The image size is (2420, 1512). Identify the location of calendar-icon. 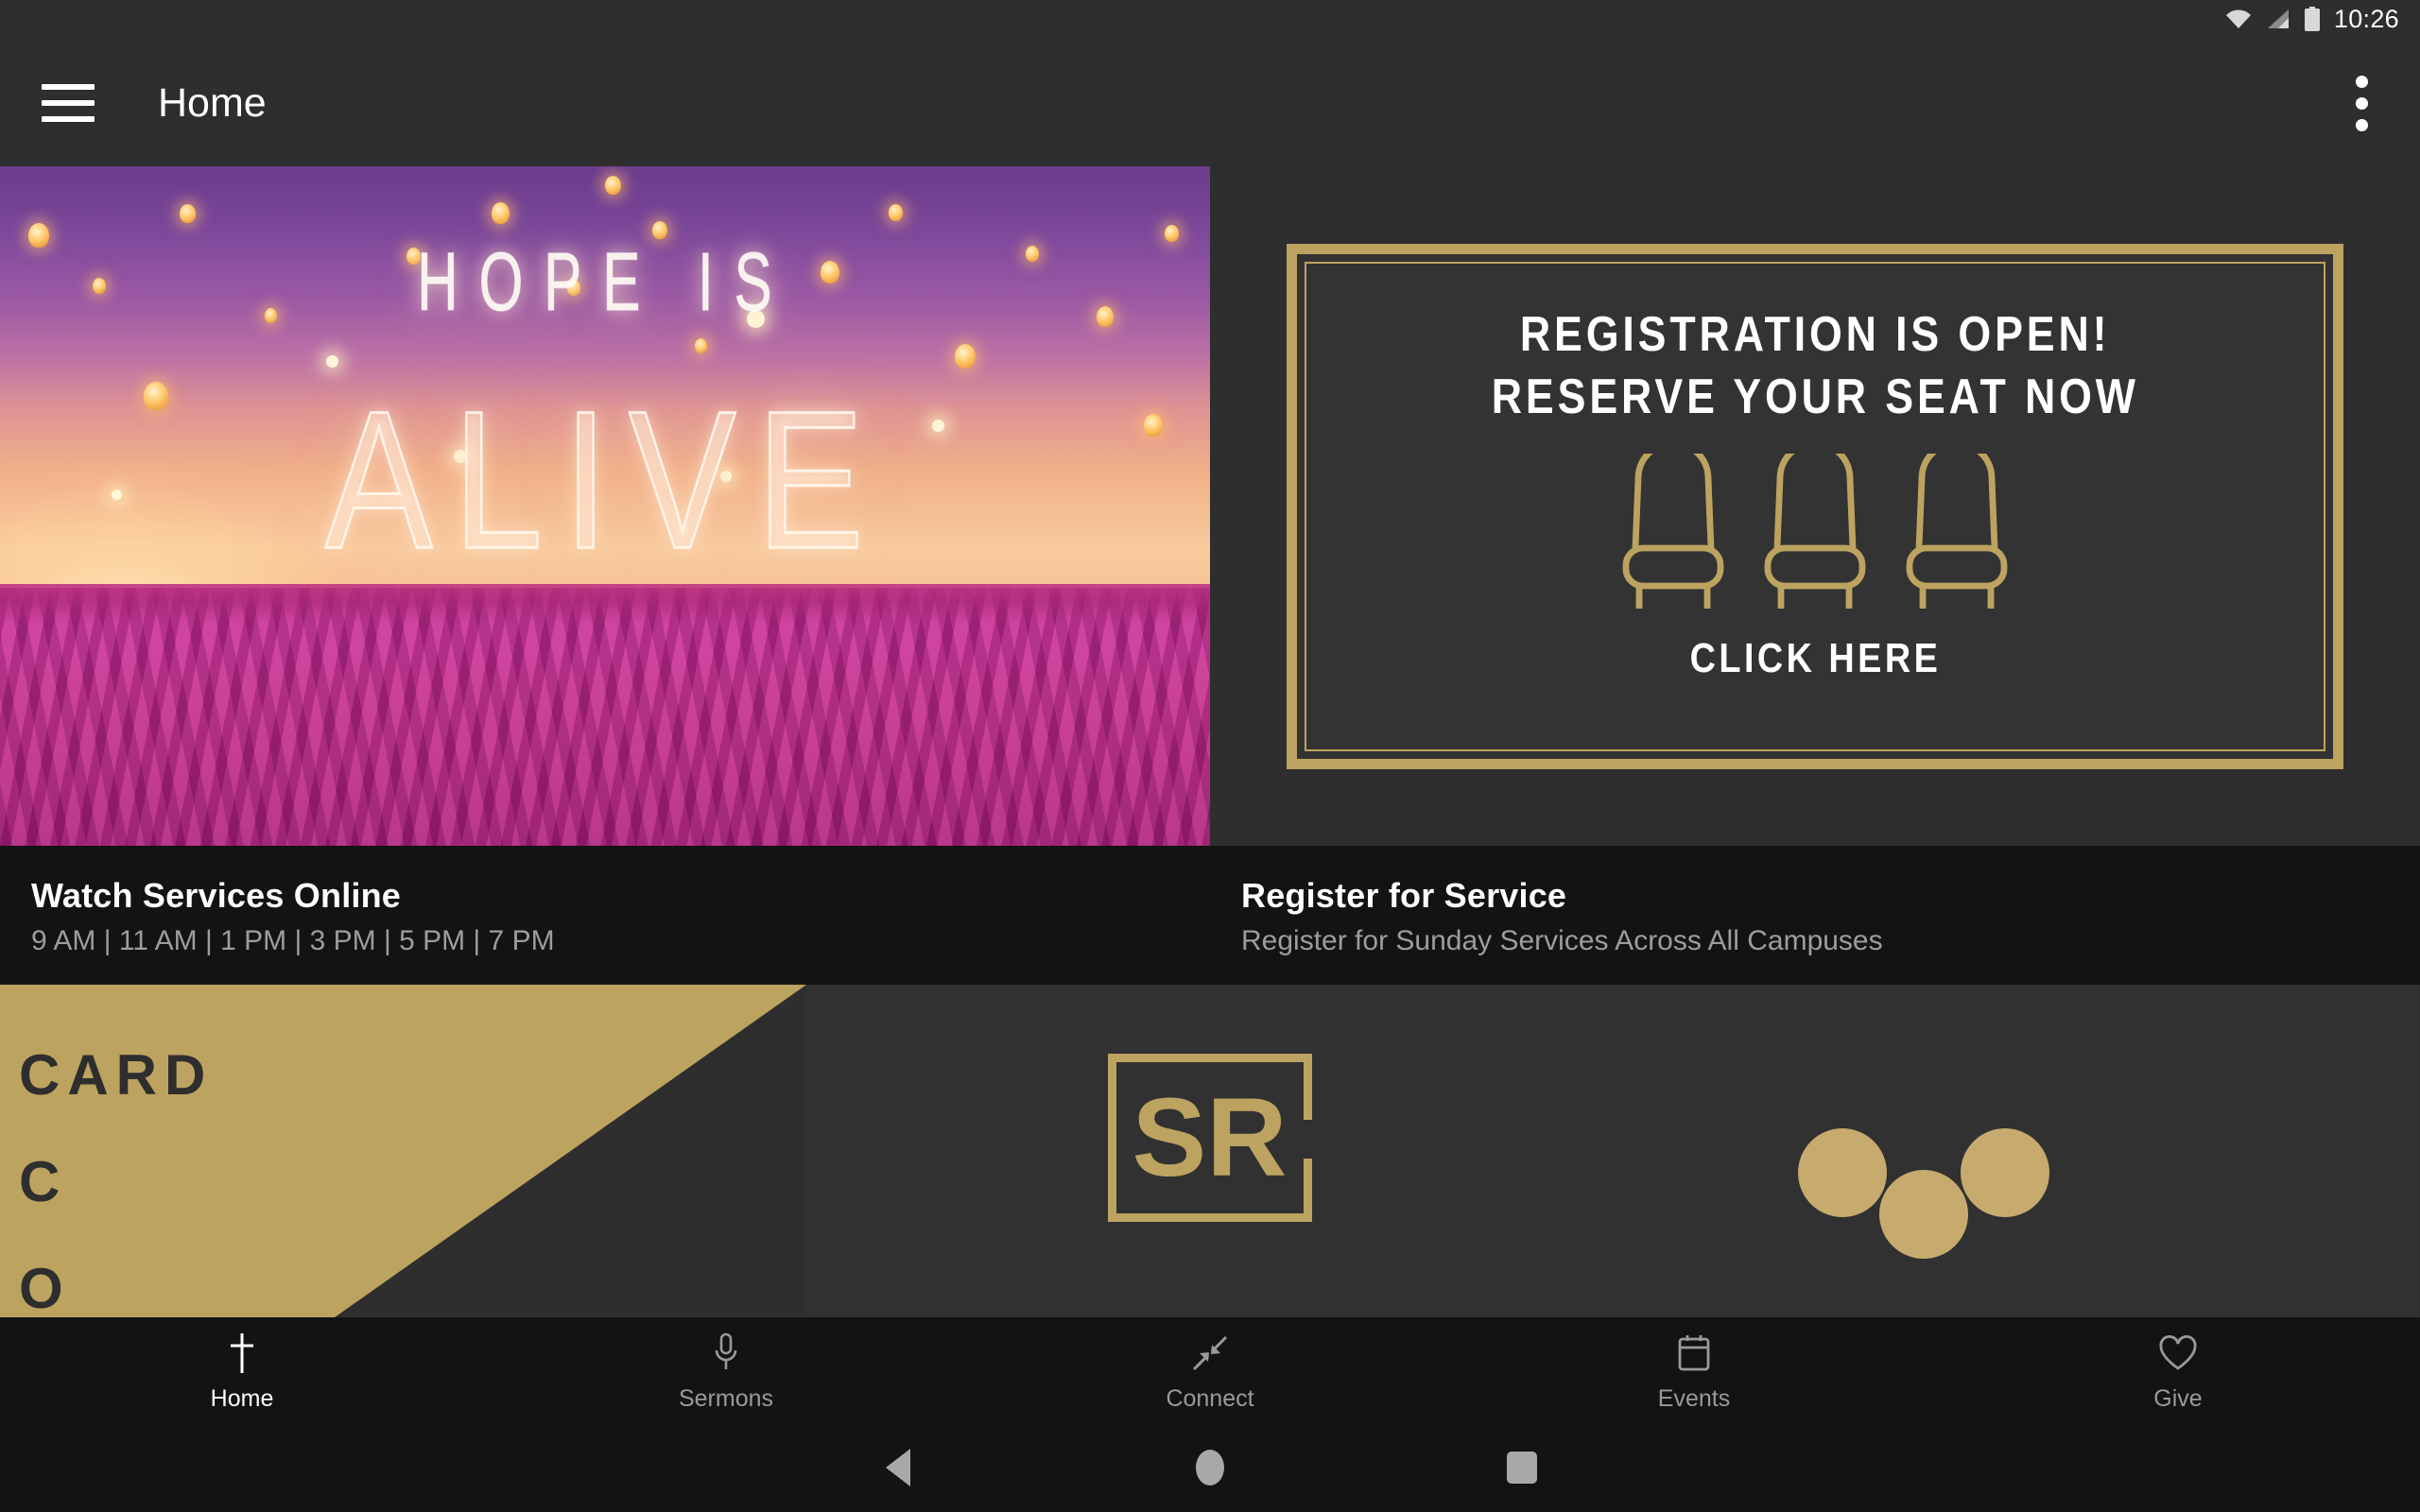
(1694, 1353).